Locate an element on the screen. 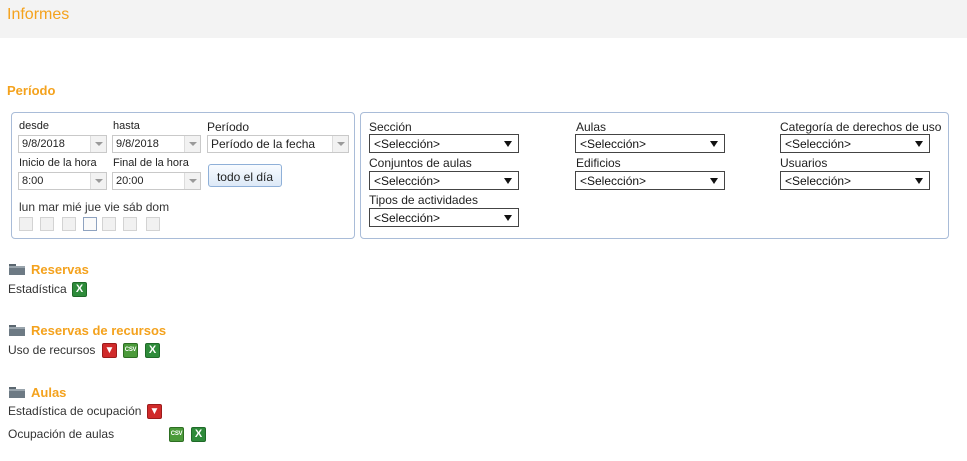 Image resolution: width=967 pixels, height=461 pixels. period-select-label: Período is located at coordinates (228, 127).